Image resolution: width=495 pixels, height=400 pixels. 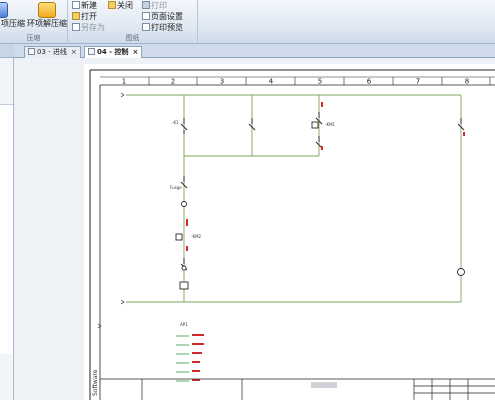 What do you see at coordinates (196, 236) in the screenshot?
I see `tag-km2: -KM2` at bounding box center [196, 236].